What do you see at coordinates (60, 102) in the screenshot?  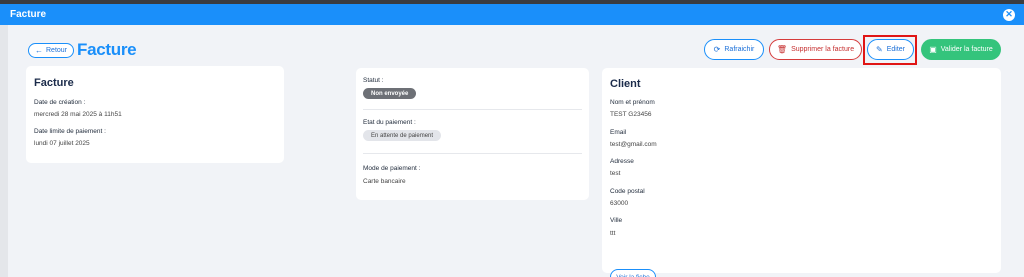 I see `created-date-label: Date de création :` at bounding box center [60, 102].